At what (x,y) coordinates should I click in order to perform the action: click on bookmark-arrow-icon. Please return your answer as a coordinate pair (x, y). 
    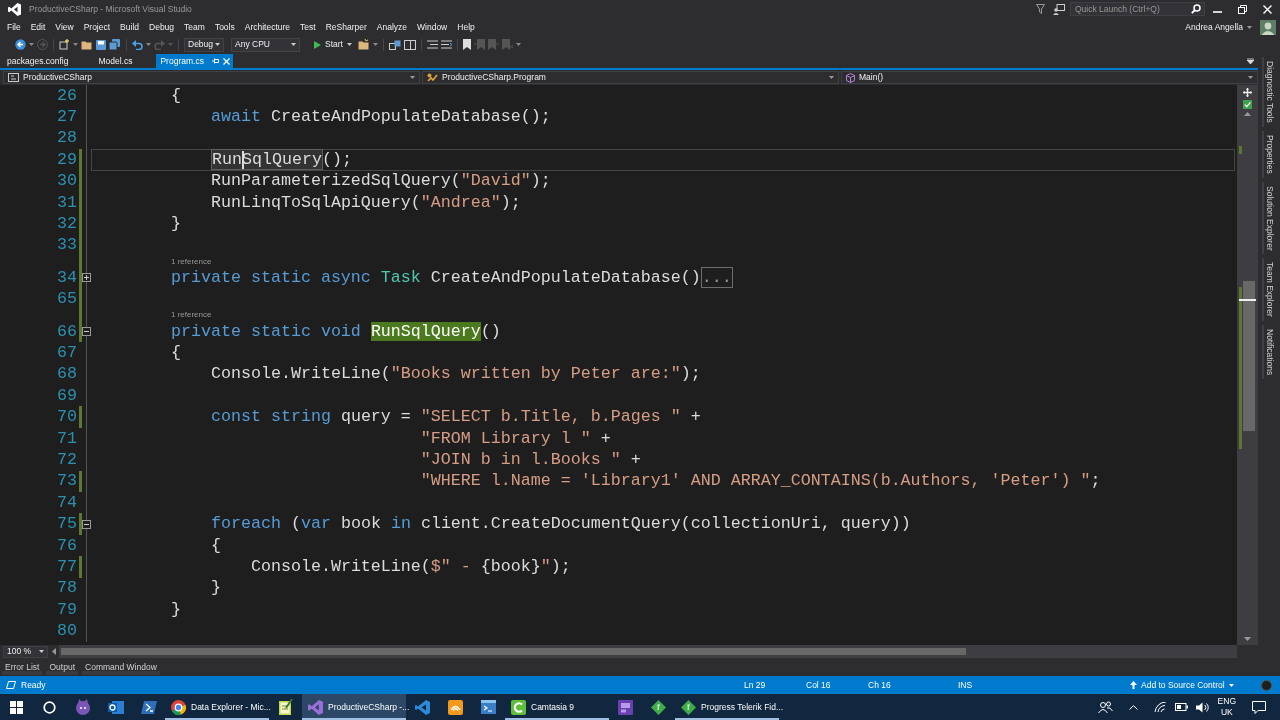
    Looking at the image, I should click on (479, 44).